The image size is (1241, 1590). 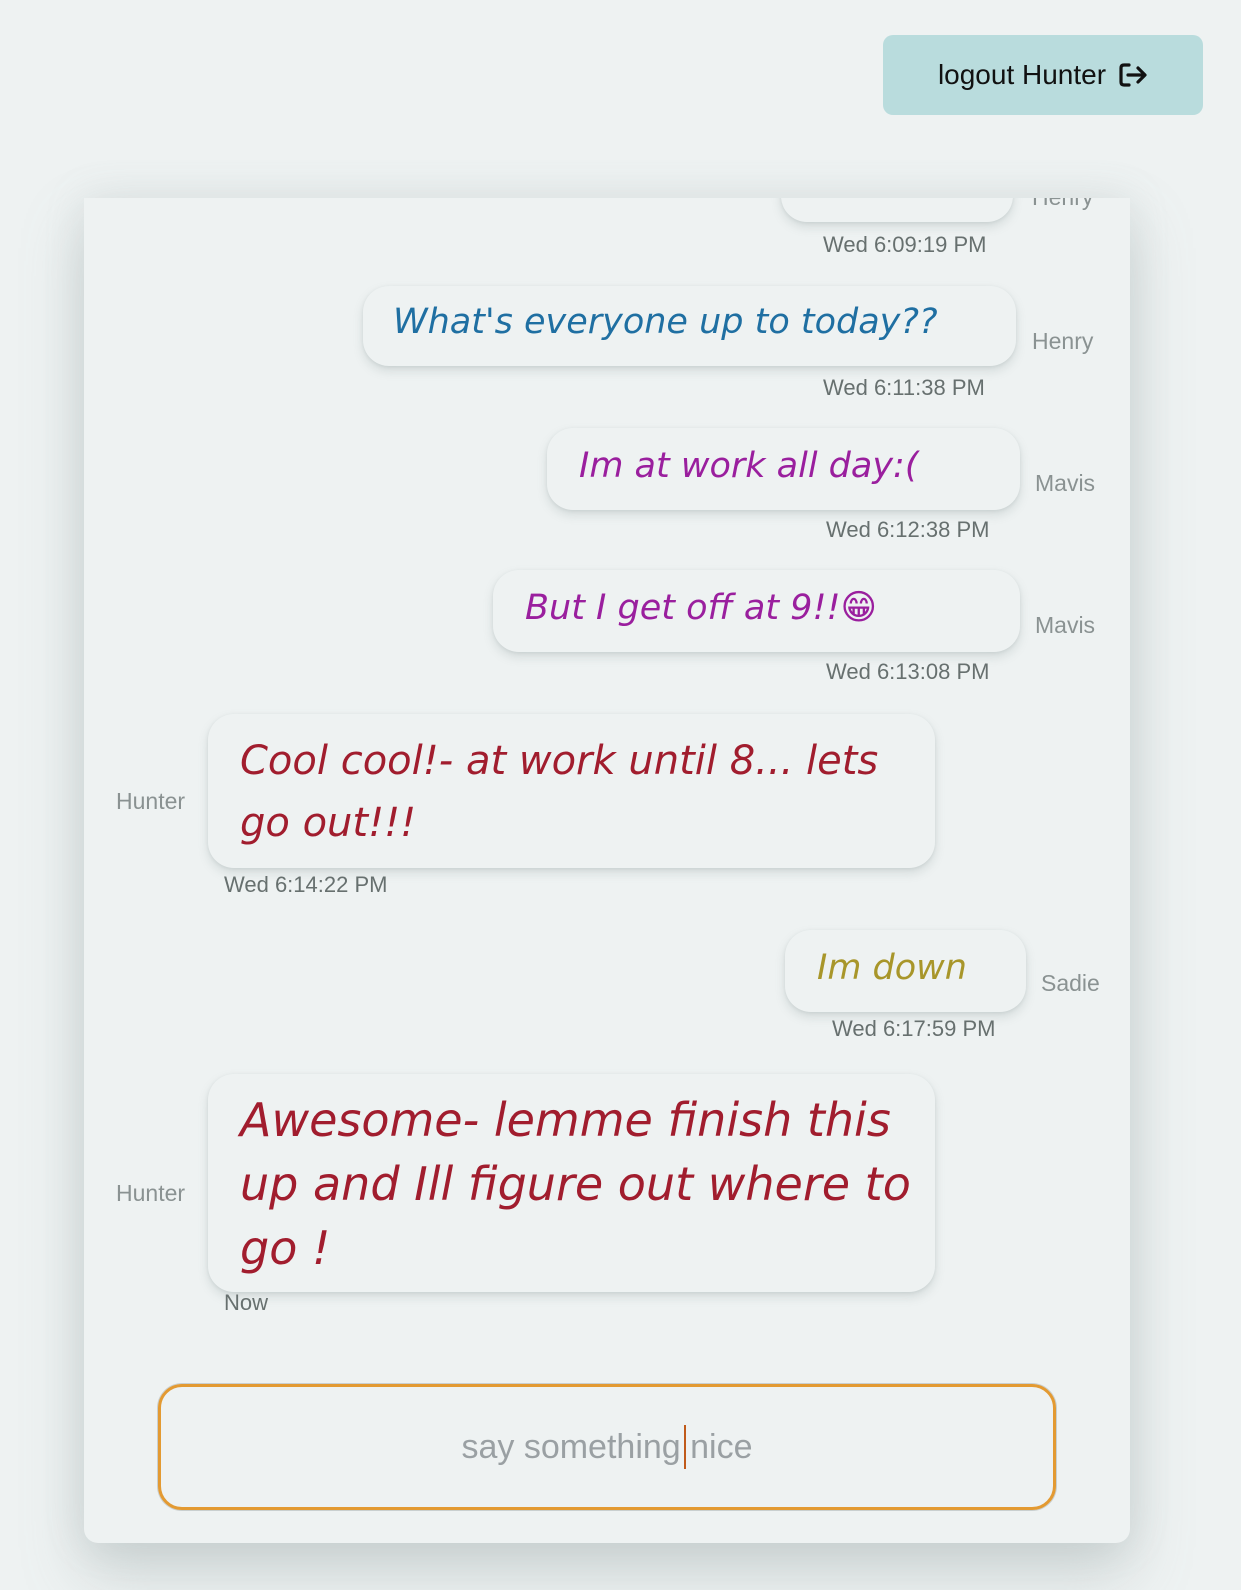 What do you see at coordinates (1022, 74) in the screenshot?
I see `logout-label: logout Hunter` at bounding box center [1022, 74].